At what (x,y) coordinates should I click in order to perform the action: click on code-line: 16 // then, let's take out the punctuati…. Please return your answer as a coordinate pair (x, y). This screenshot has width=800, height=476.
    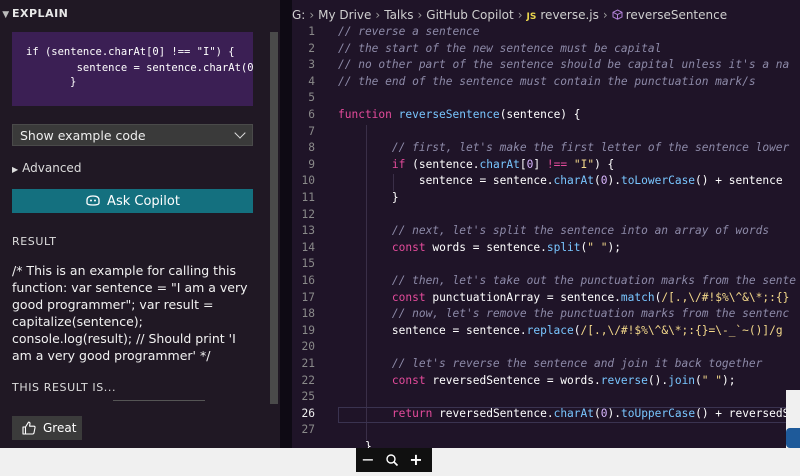
    Looking at the image, I should click on (546, 282).